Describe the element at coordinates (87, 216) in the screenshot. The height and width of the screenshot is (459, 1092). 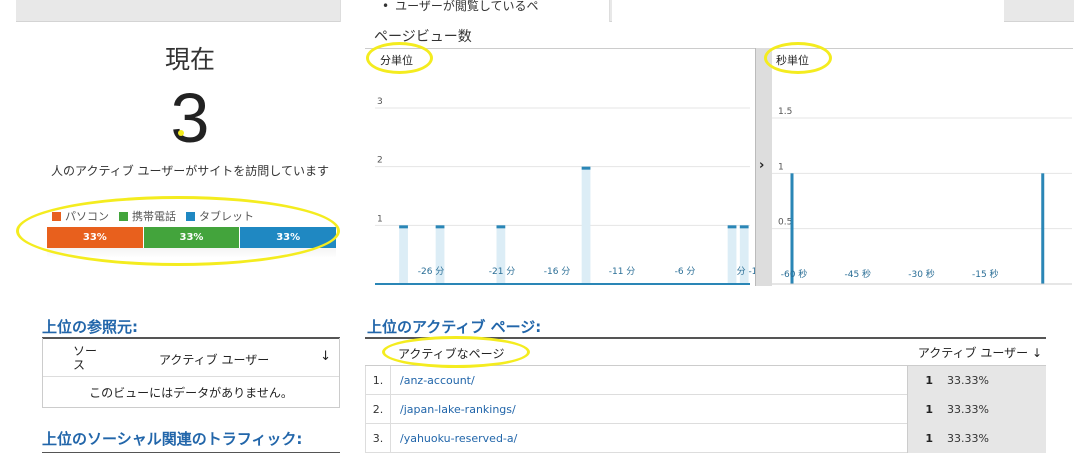
I see `legend-label: パソコン` at that location.